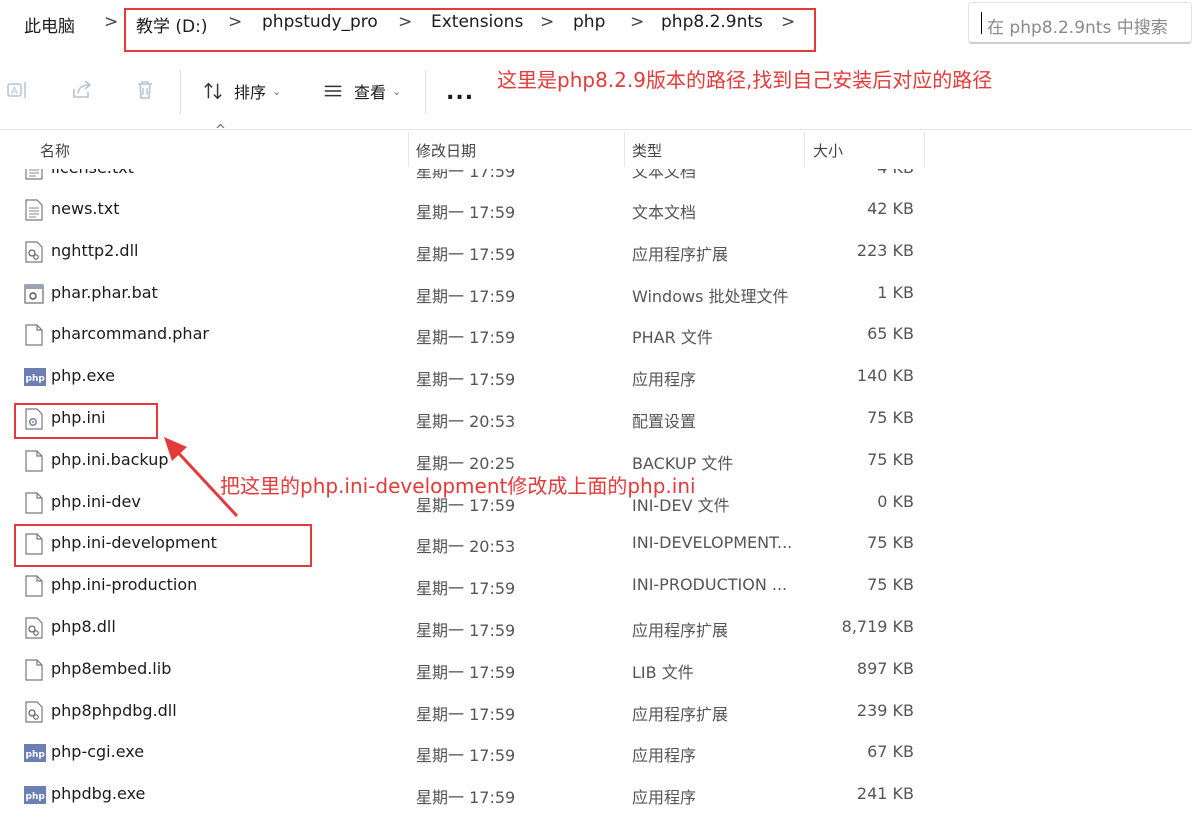  I want to click on file-row: php8phpdbg.dll 星期一 17:59 应用程序扩展 239 KB, so click(596, 712).